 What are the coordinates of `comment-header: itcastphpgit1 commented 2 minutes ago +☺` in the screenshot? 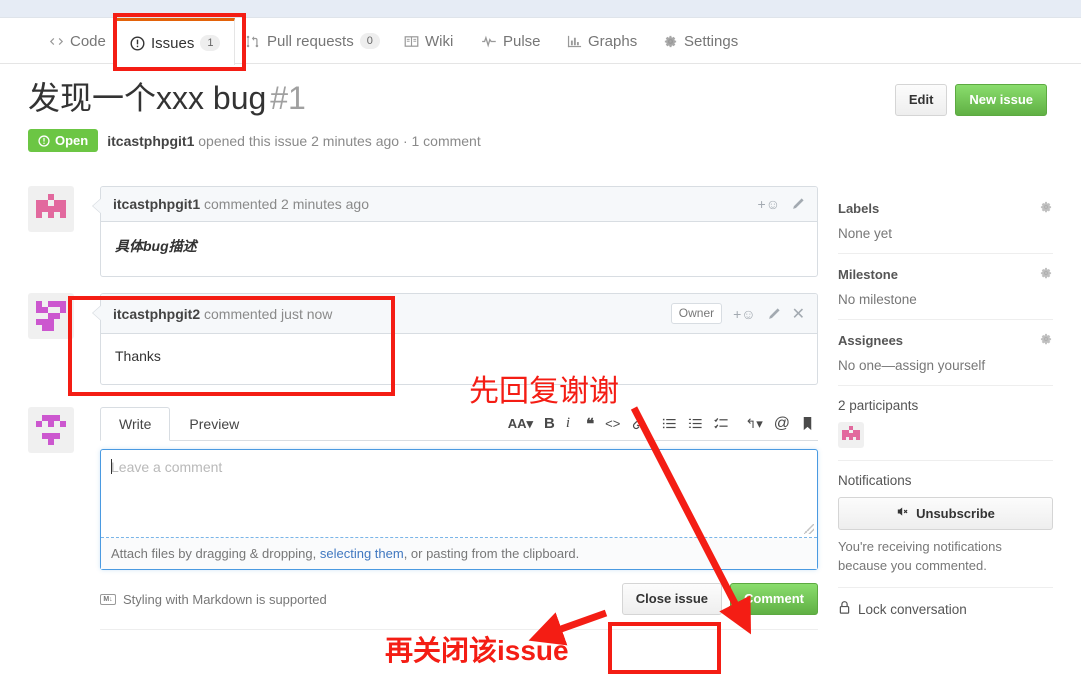 It's located at (459, 204).